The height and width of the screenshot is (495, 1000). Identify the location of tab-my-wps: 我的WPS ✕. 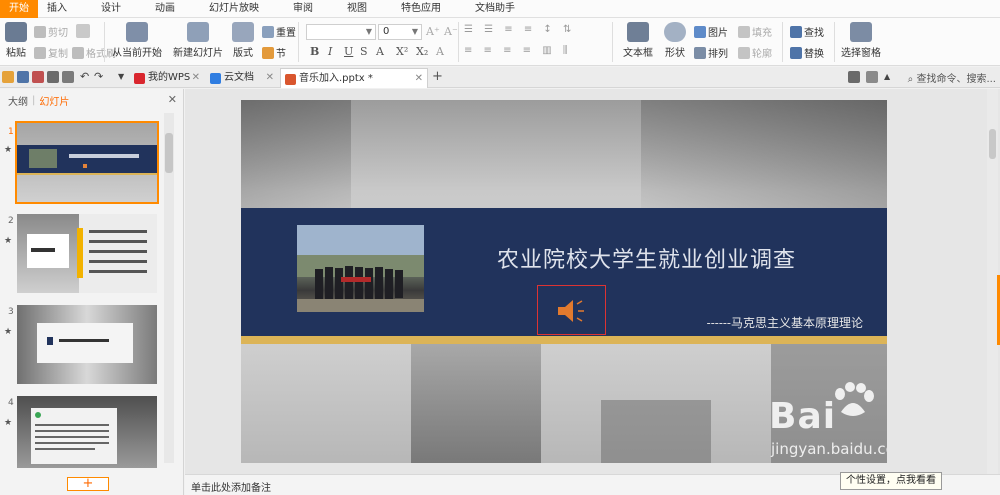
(167, 78).